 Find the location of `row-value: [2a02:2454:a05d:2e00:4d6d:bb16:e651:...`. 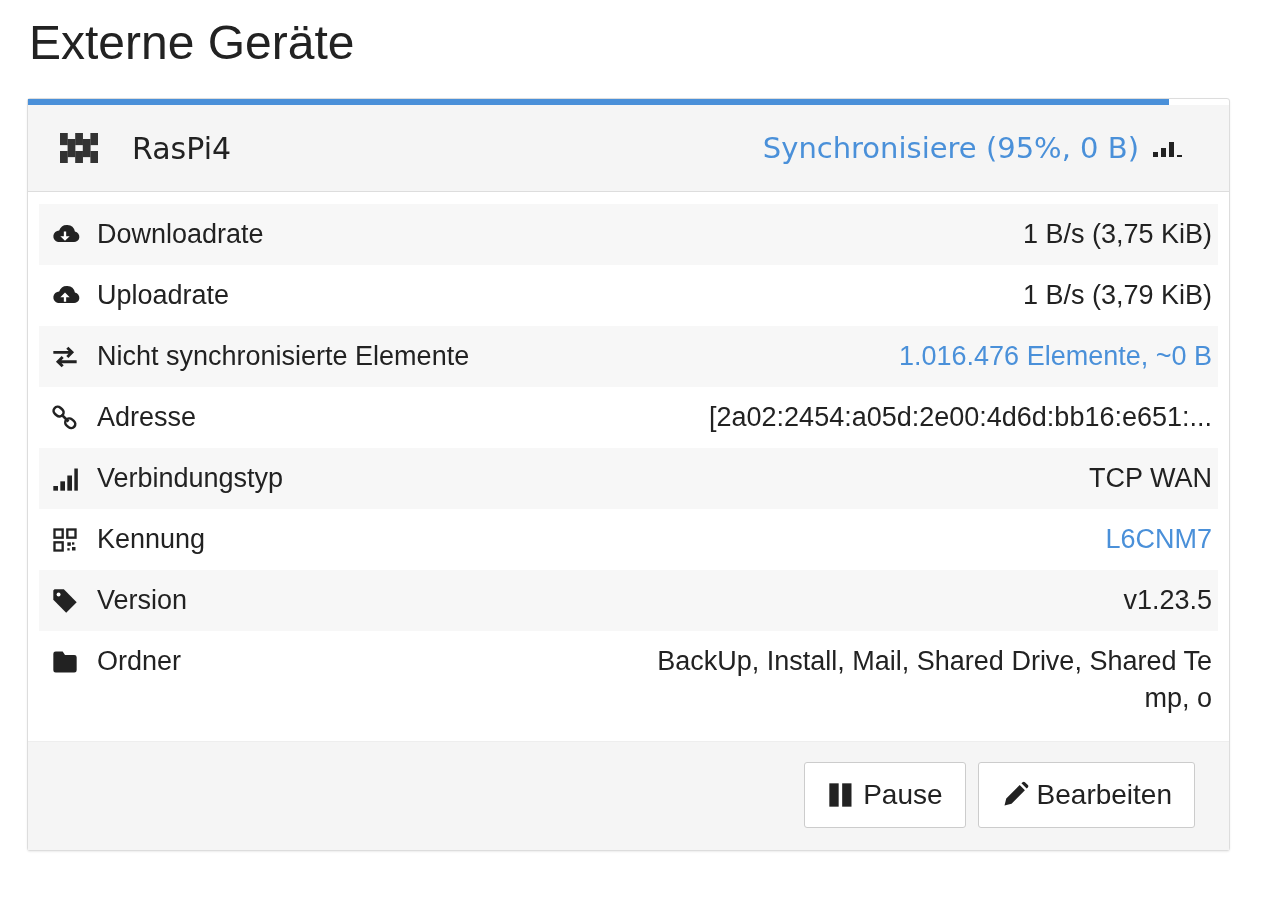

row-value: [2a02:2454:a05d:2e00:4d6d:bb16:e651:... is located at coordinates (960, 417).